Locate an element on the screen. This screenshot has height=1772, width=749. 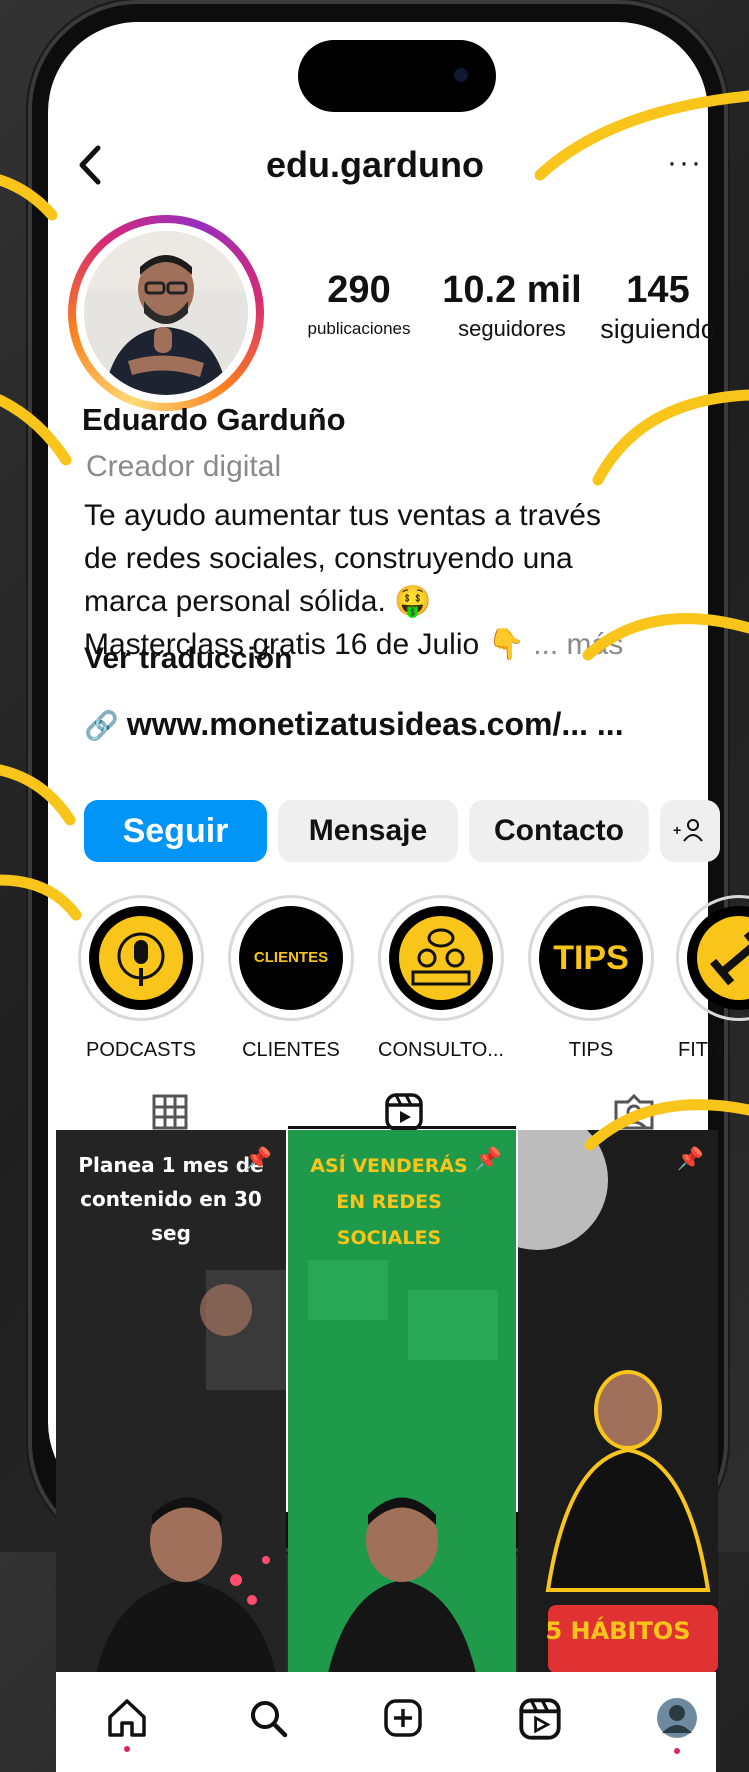
post-title: 5 HÁBITOS is located at coordinates (618, 1631).